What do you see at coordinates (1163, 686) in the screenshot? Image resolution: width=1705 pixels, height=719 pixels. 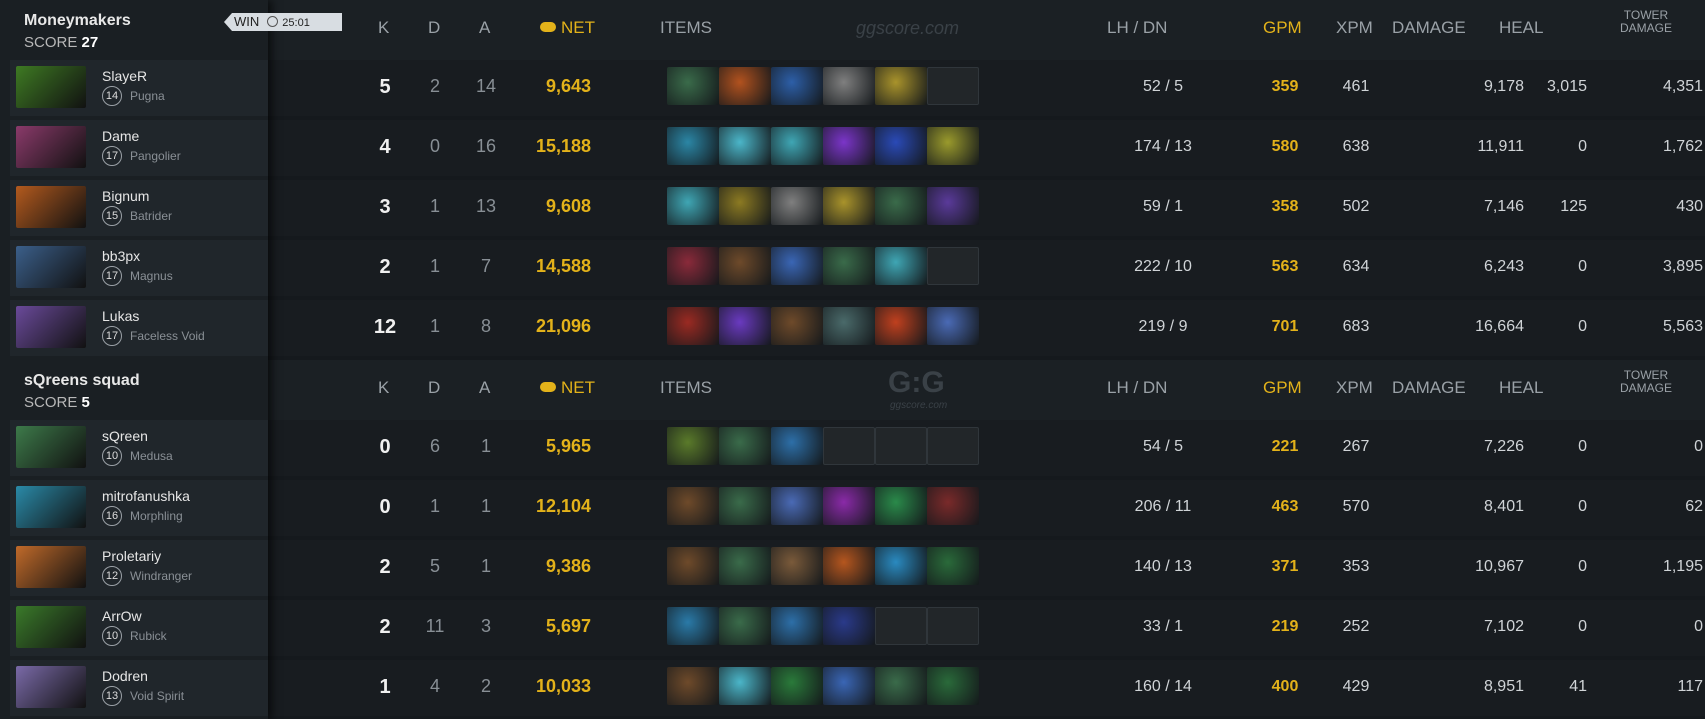 I see `last-hits-denies: 160 / 14` at bounding box center [1163, 686].